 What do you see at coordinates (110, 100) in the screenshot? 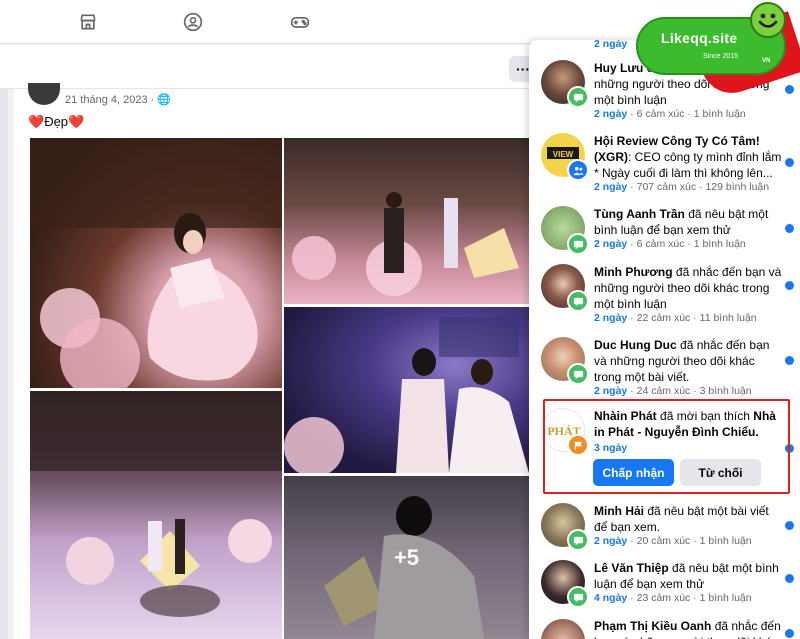
I see `post-date-text: 21 tháng 4, 2023 ·` at bounding box center [110, 100].